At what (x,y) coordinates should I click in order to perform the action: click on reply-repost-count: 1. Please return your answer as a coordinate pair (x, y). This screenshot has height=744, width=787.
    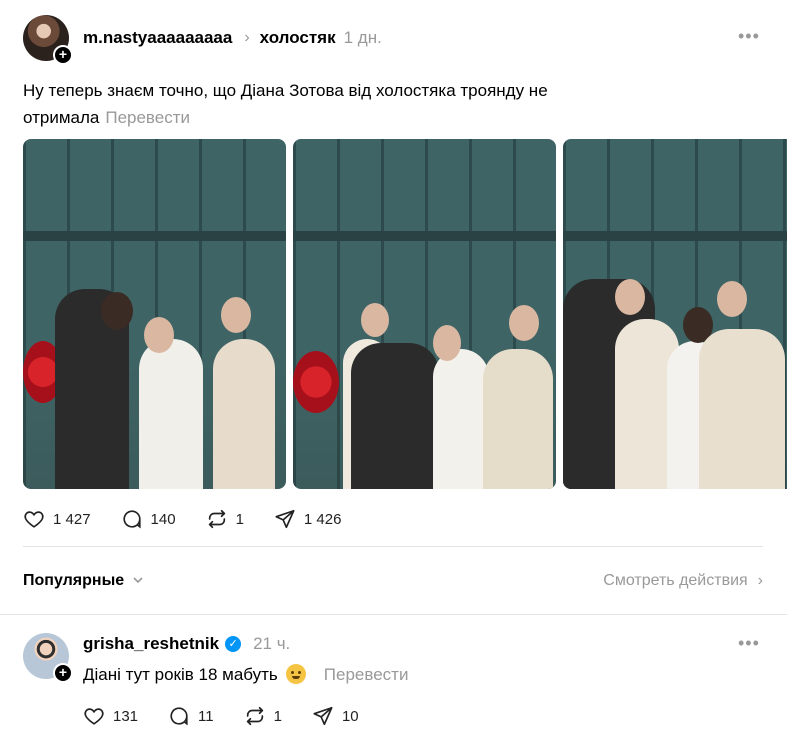
    Looking at the image, I should click on (277, 716).